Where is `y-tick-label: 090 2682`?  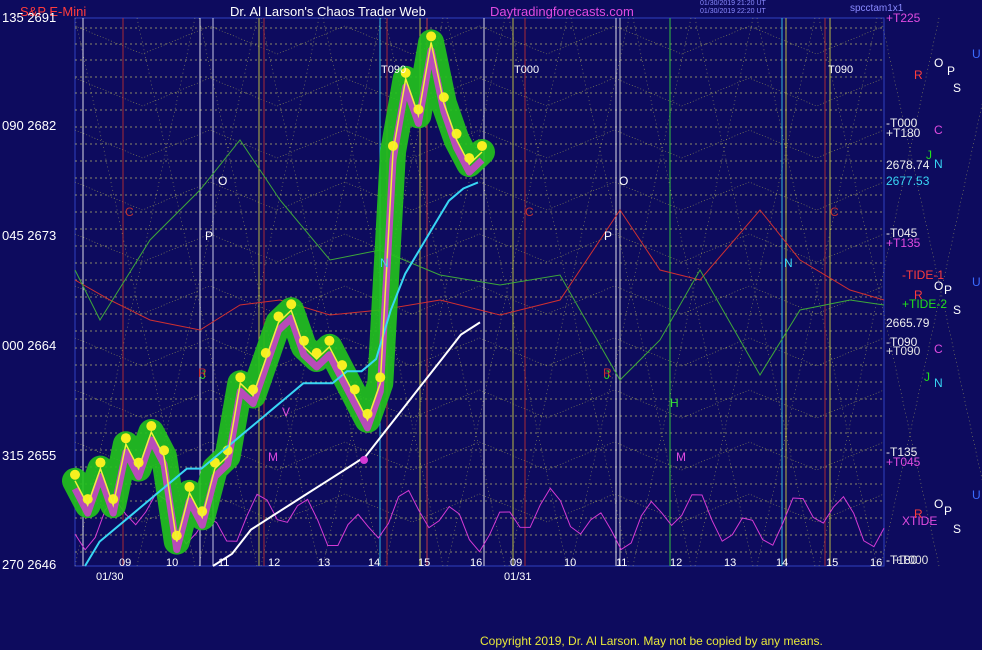
y-tick-label: 090 2682 is located at coordinates (29, 125).